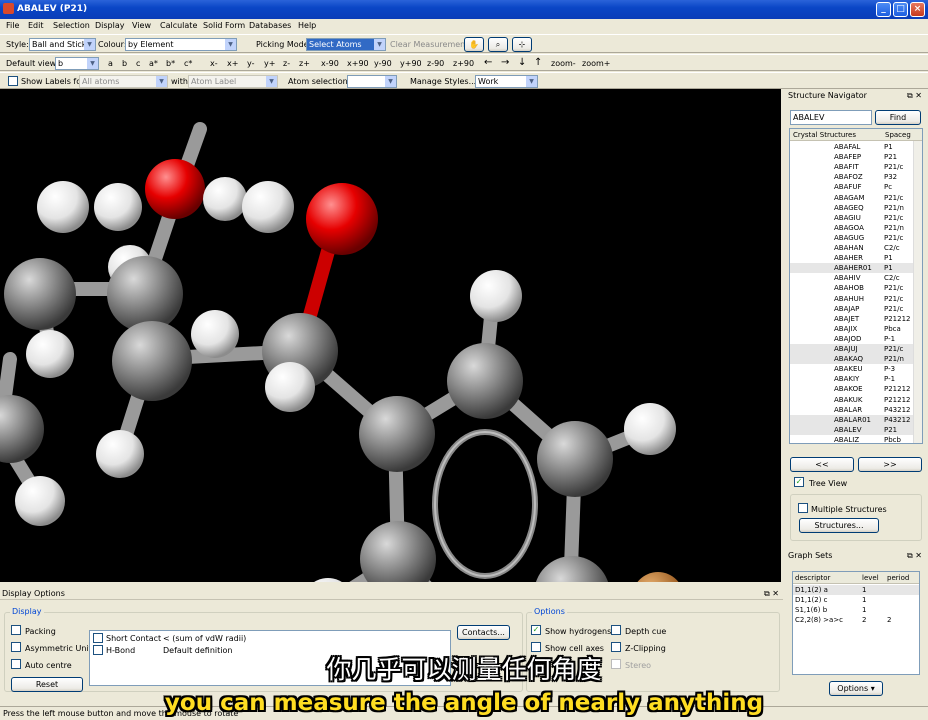 Image resolution: width=928 pixels, height=720 pixels. What do you see at coordinates (856, 369) in the screenshot?
I see `structure-row: ABAKEU P-3` at bounding box center [856, 369].